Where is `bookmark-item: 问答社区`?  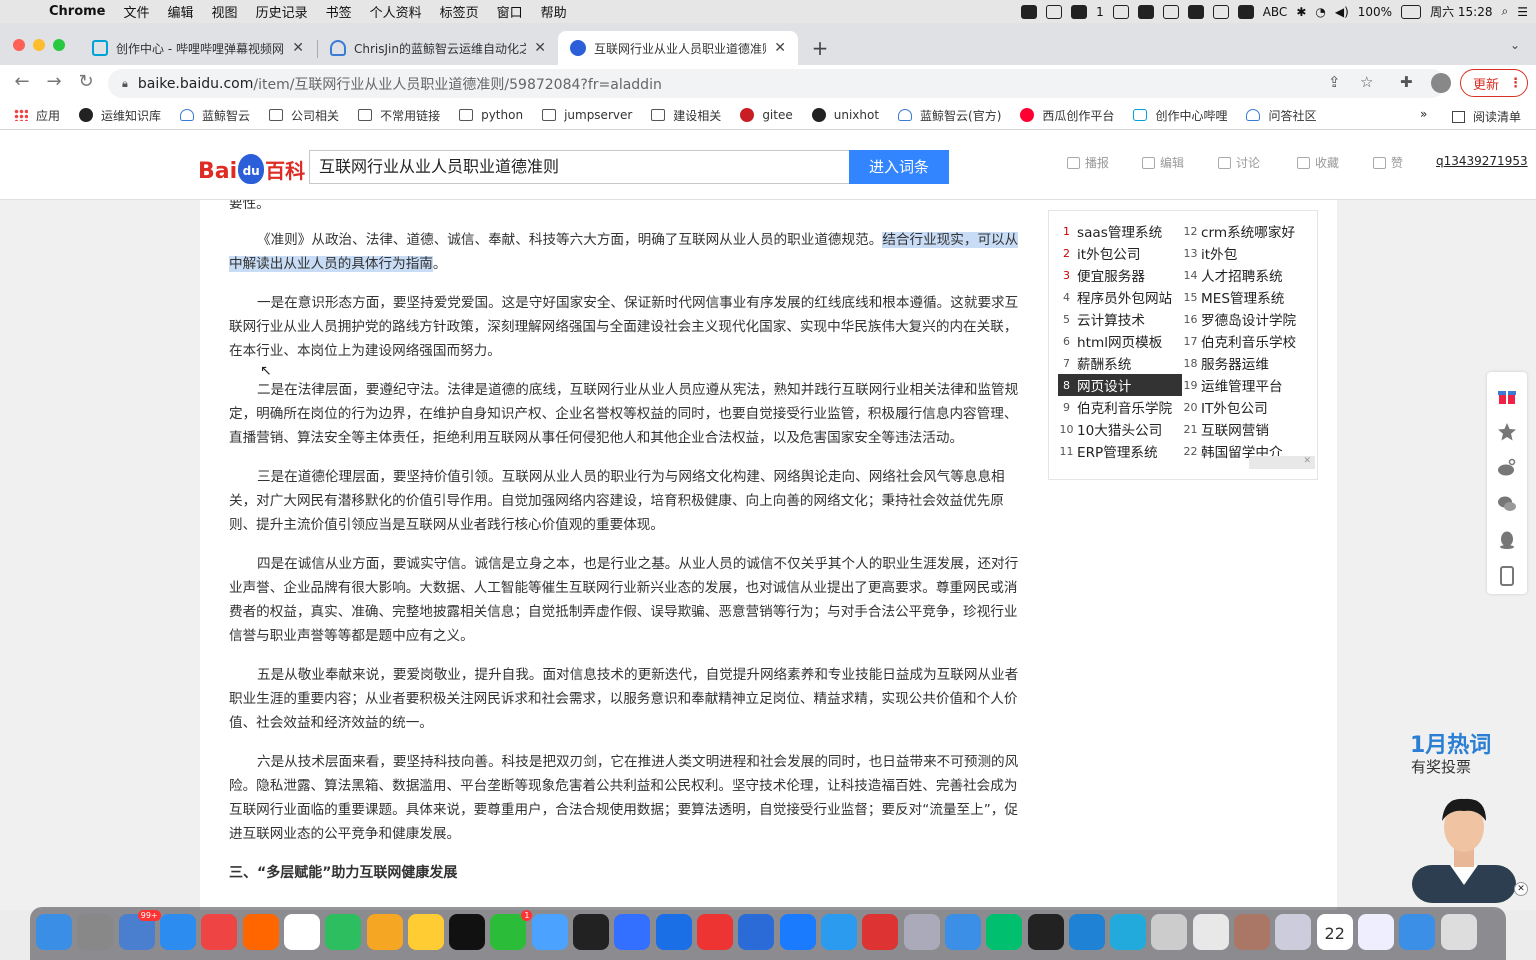
bookmark-item: 问答社区 is located at coordinates (1281, 115).